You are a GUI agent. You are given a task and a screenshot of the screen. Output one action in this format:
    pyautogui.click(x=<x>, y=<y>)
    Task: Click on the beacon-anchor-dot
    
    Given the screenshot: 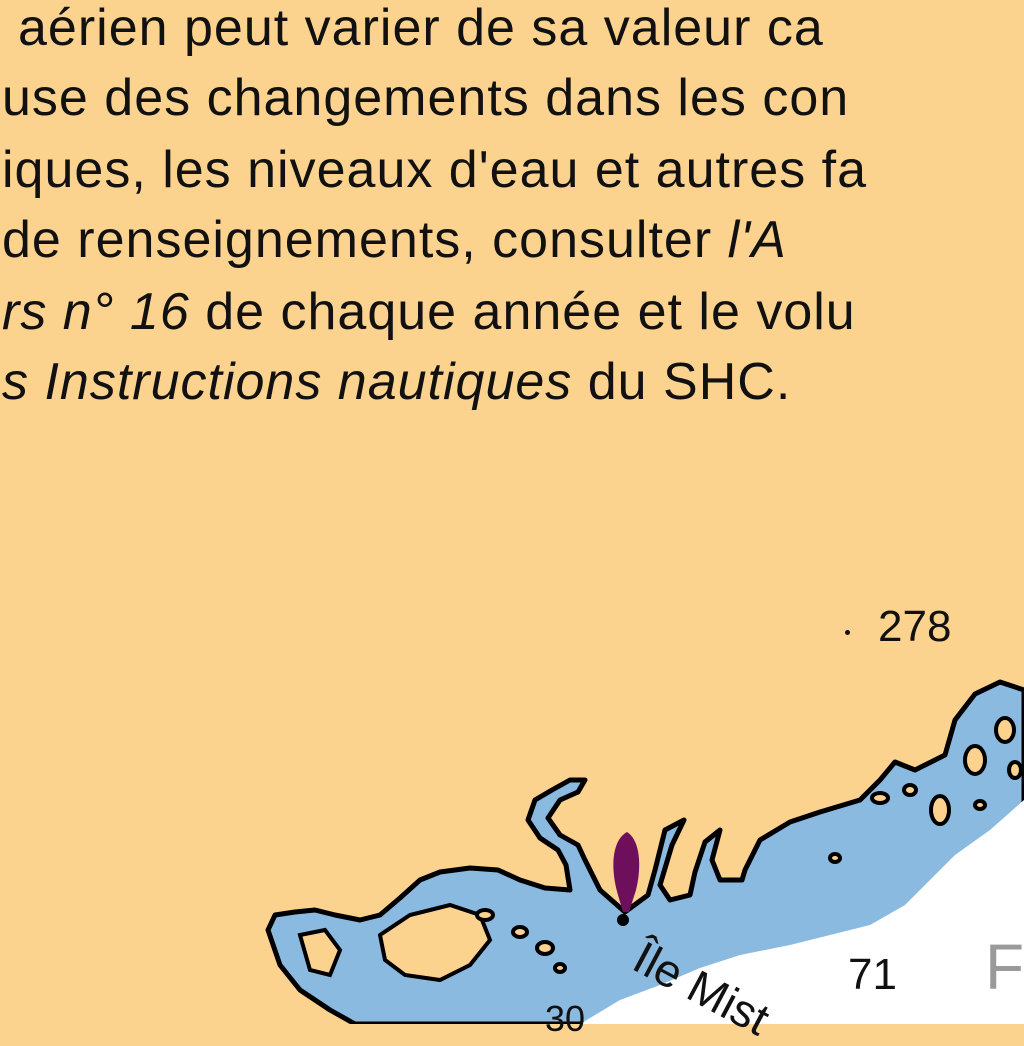 What is the action you would take?
    pyautogui.click(x=623, y=920)
    